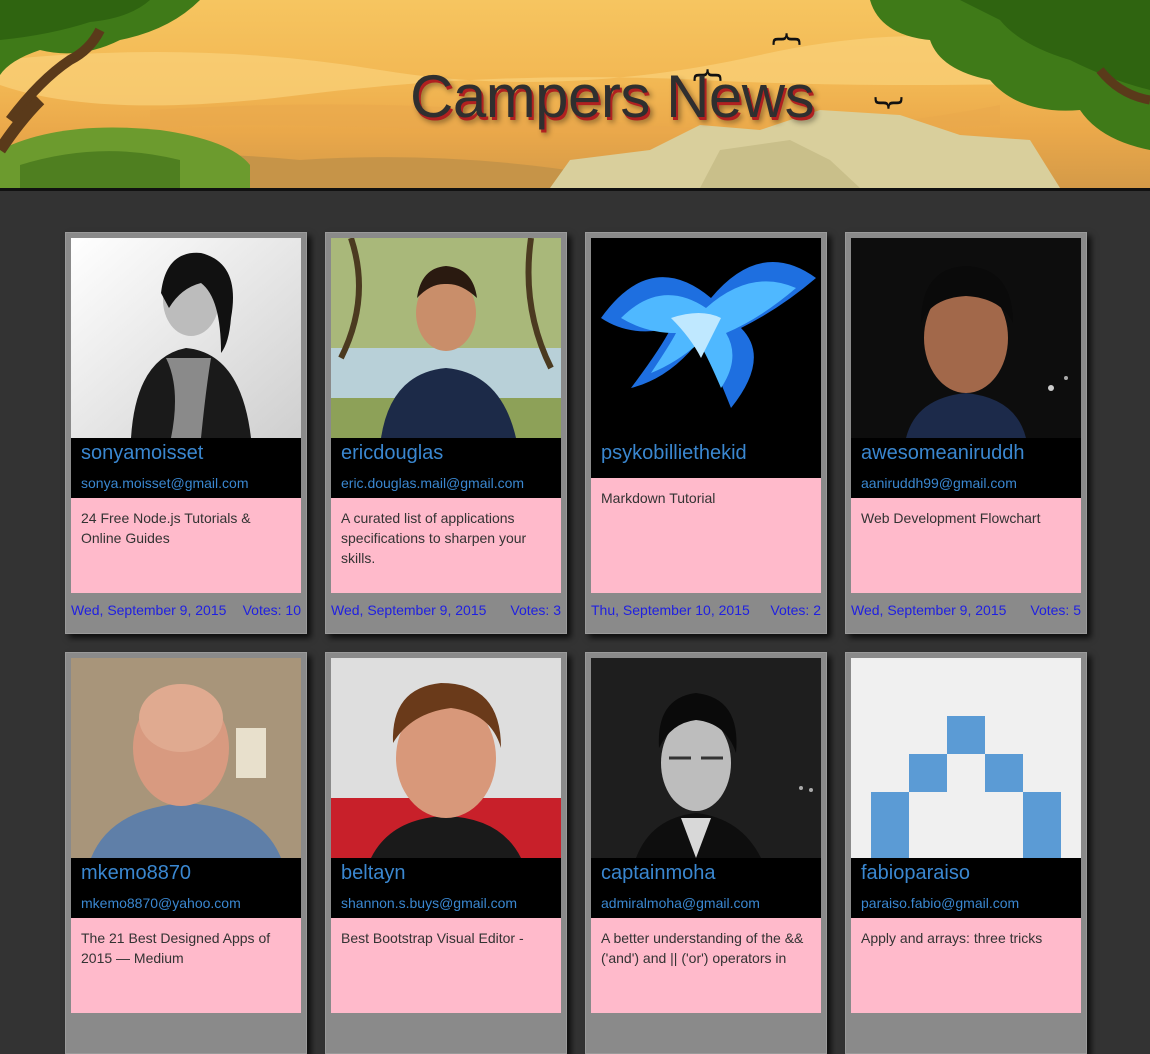 This screenshot has height=1054, width=1150. I want to click on author-username-link: awesomeaniruddh, so click(942, 453).